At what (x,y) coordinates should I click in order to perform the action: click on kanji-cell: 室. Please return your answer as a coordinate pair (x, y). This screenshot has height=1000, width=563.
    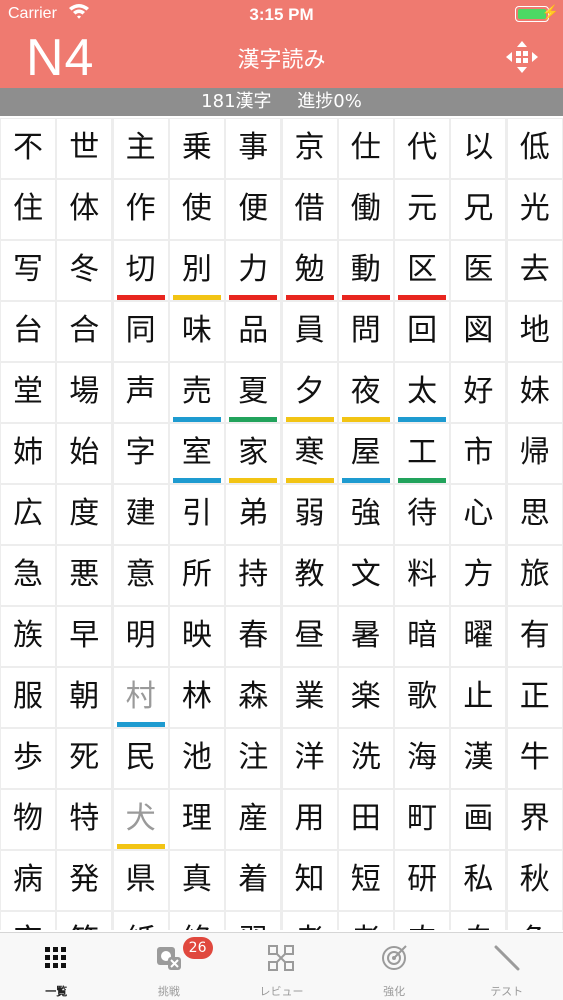
    Looking at the image, I should click on (196, 453).